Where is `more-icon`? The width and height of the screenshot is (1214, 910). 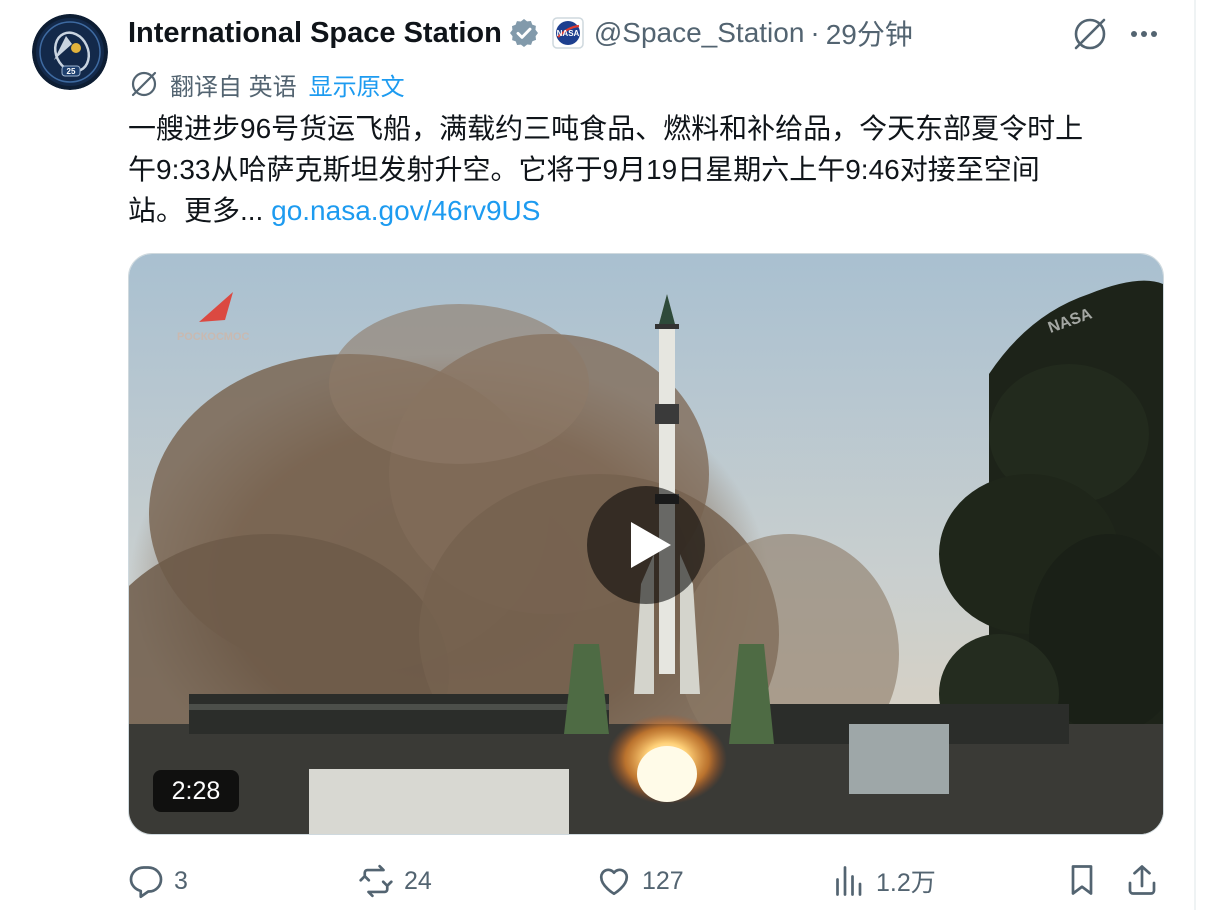 more-icon is located at coordinates (1144, 34).